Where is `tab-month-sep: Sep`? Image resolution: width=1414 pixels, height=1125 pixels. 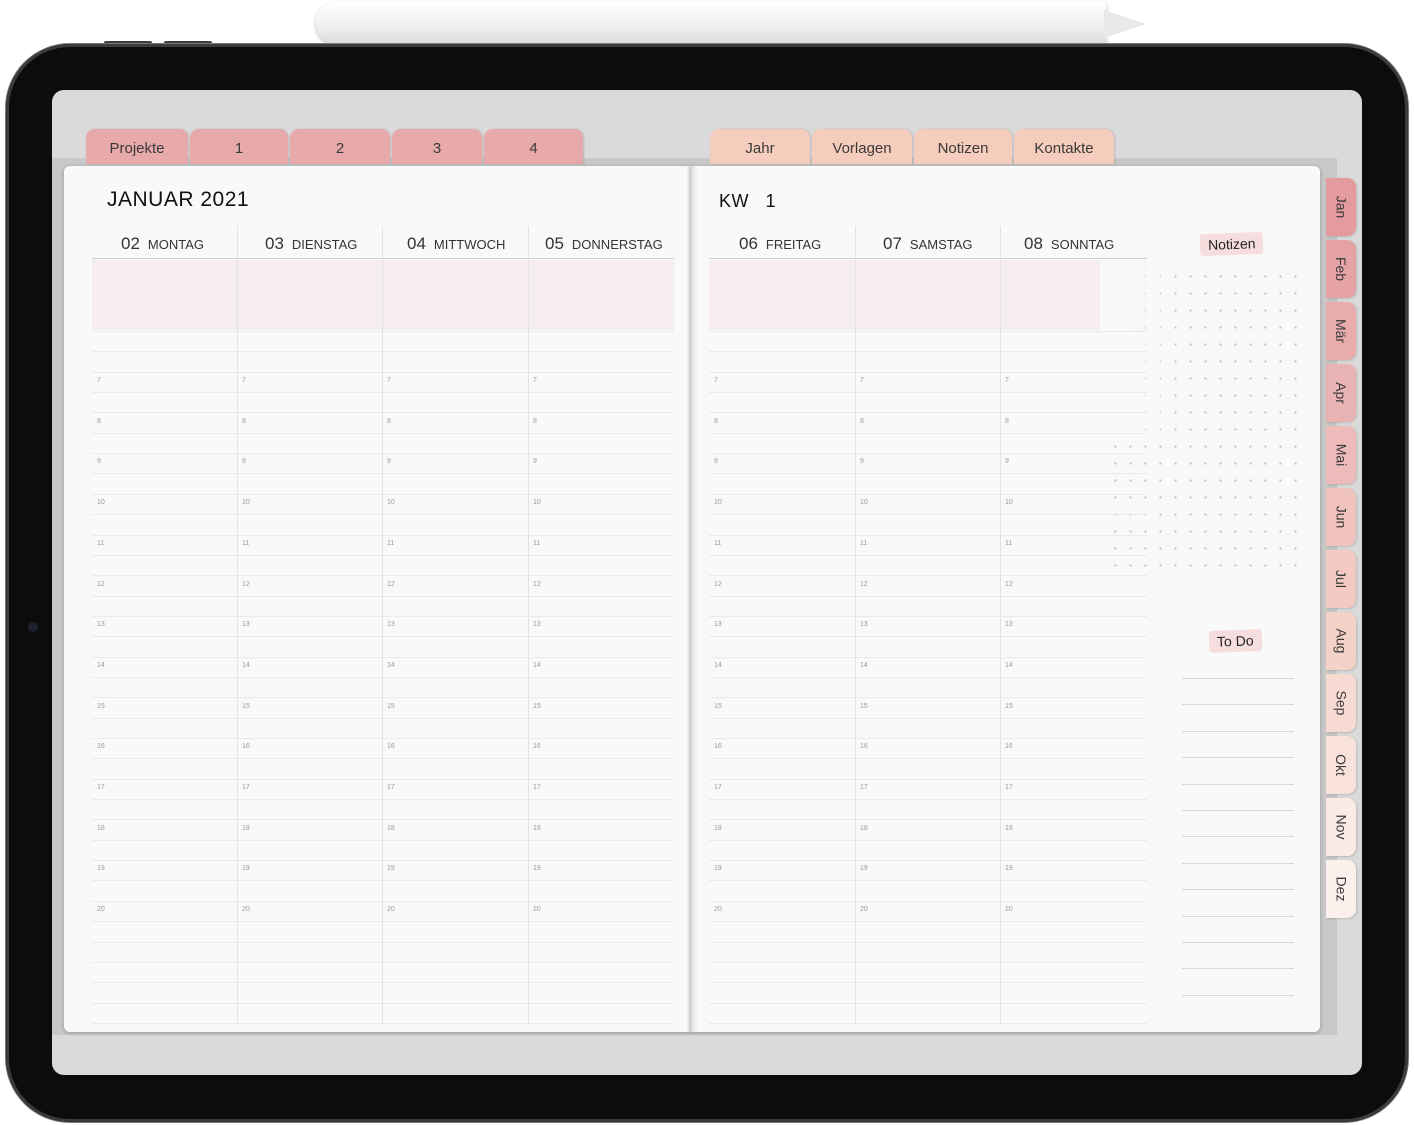
tab-month-sep: Sep is located at coordinates (1341, 703).